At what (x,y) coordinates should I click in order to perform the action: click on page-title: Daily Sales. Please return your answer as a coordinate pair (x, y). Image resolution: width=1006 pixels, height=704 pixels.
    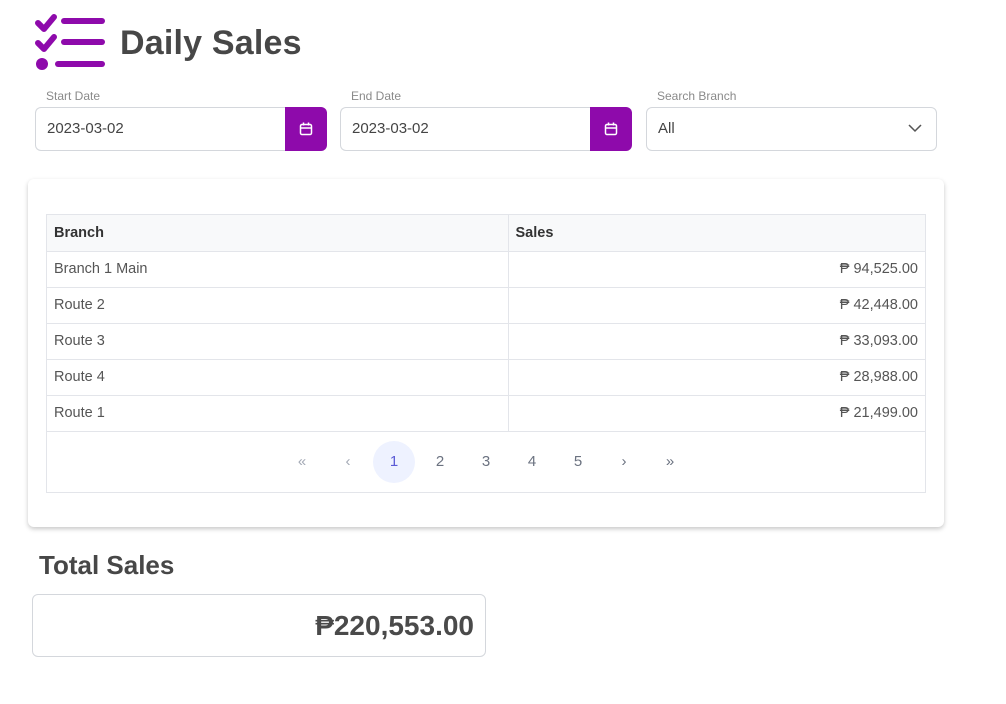
    Looking at the image, I should click on (211, 42).